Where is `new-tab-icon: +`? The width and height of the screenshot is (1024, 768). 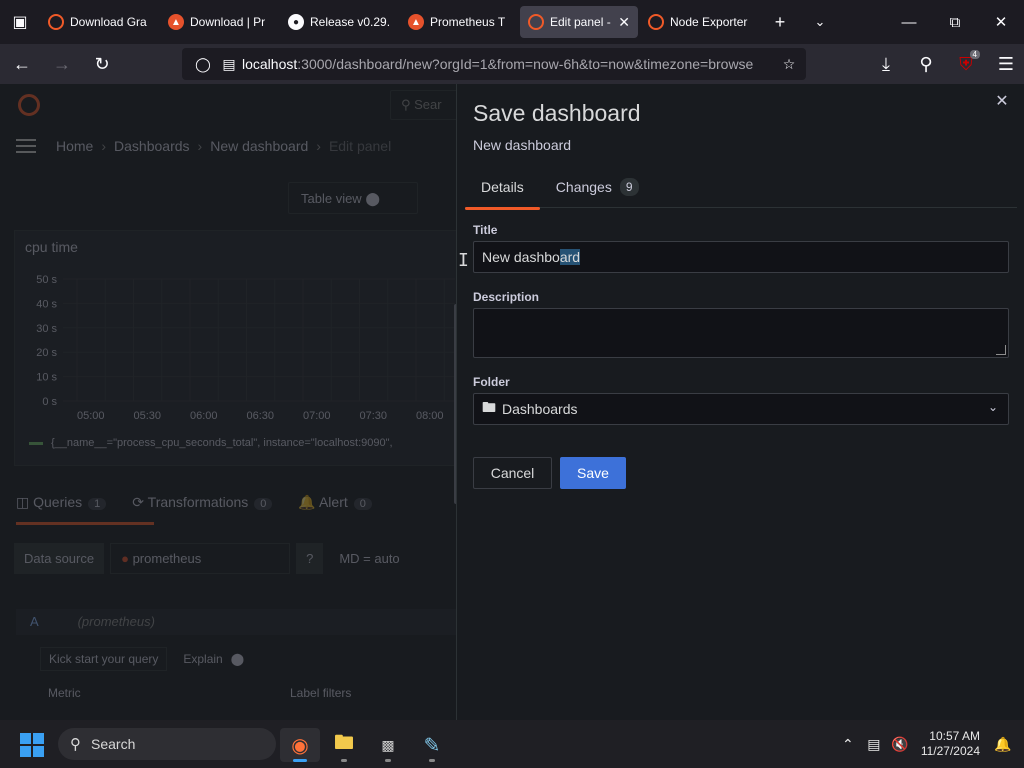 new-tab-icon: + is located at coordinates (780, 22).